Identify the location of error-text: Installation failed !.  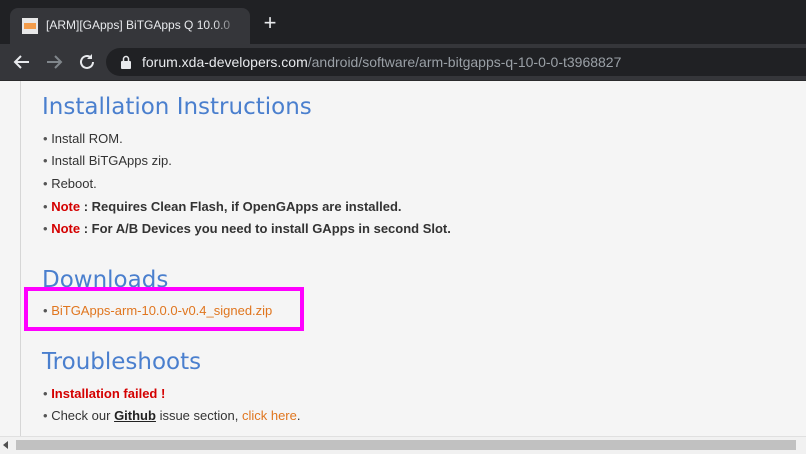
(108, 393).